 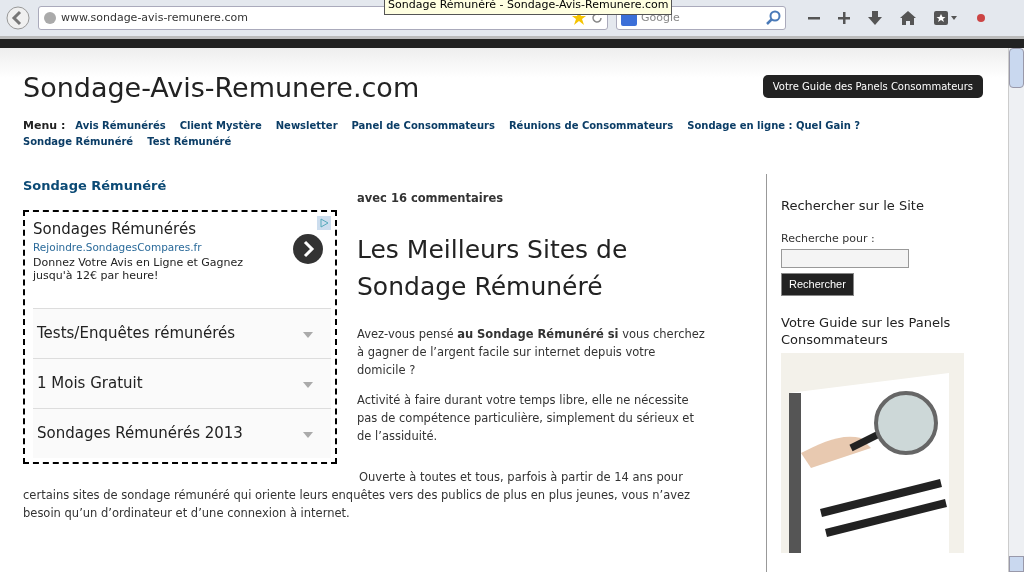 What do you see at coordinates (1016, 310) in the screenshot?
I see `scrollbar` at bounding box center [1016, 310].